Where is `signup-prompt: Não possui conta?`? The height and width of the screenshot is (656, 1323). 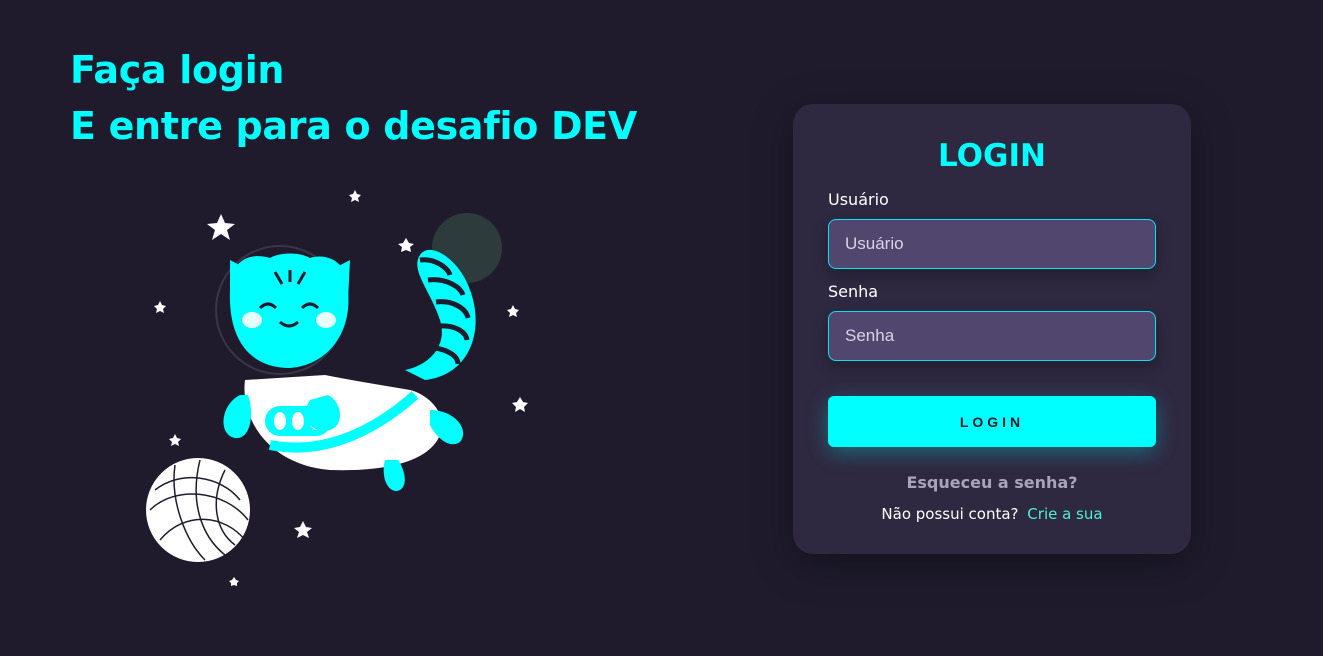 signup-prompt: Não possui conta? is located at coordinates (950, 514).